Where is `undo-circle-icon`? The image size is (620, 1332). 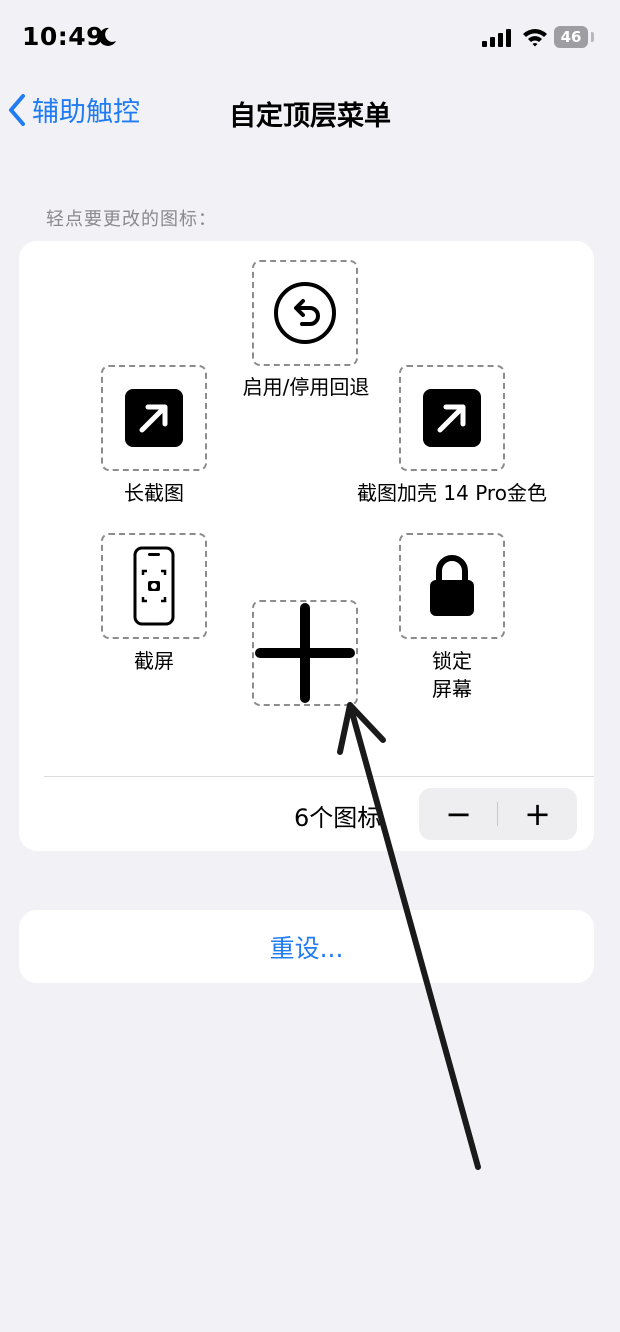
undo-circle-icon is located at coordinates (305, 313).